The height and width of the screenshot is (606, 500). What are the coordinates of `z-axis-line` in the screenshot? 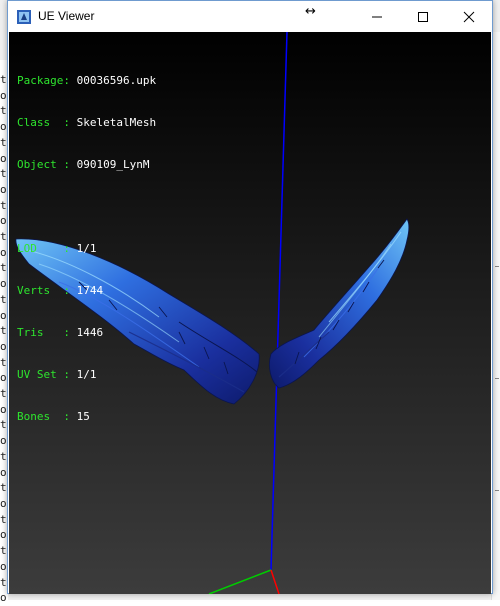 It's located at (279, 301).